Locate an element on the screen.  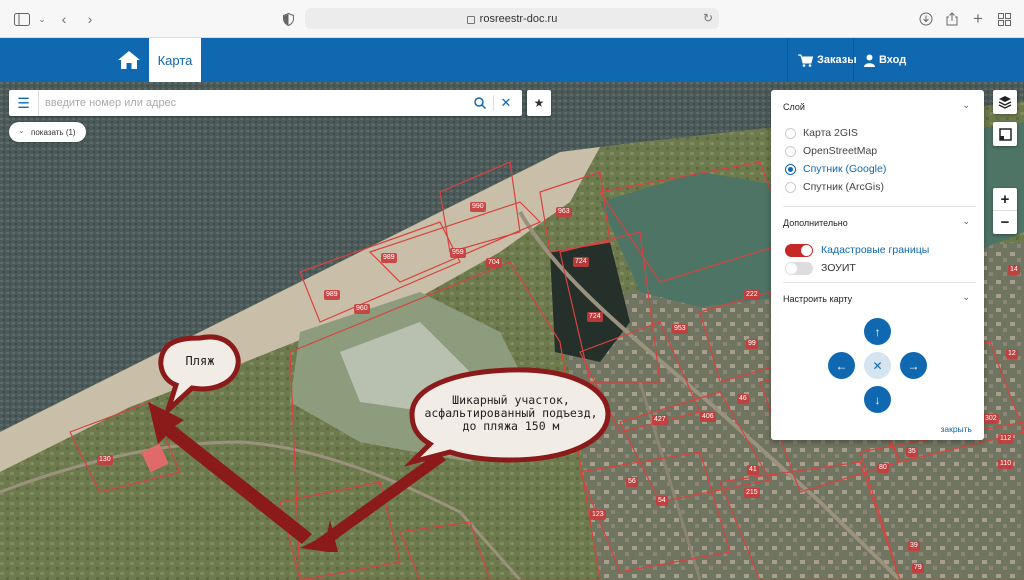
zoom-control: + − is located at coordinates (1005, 211).